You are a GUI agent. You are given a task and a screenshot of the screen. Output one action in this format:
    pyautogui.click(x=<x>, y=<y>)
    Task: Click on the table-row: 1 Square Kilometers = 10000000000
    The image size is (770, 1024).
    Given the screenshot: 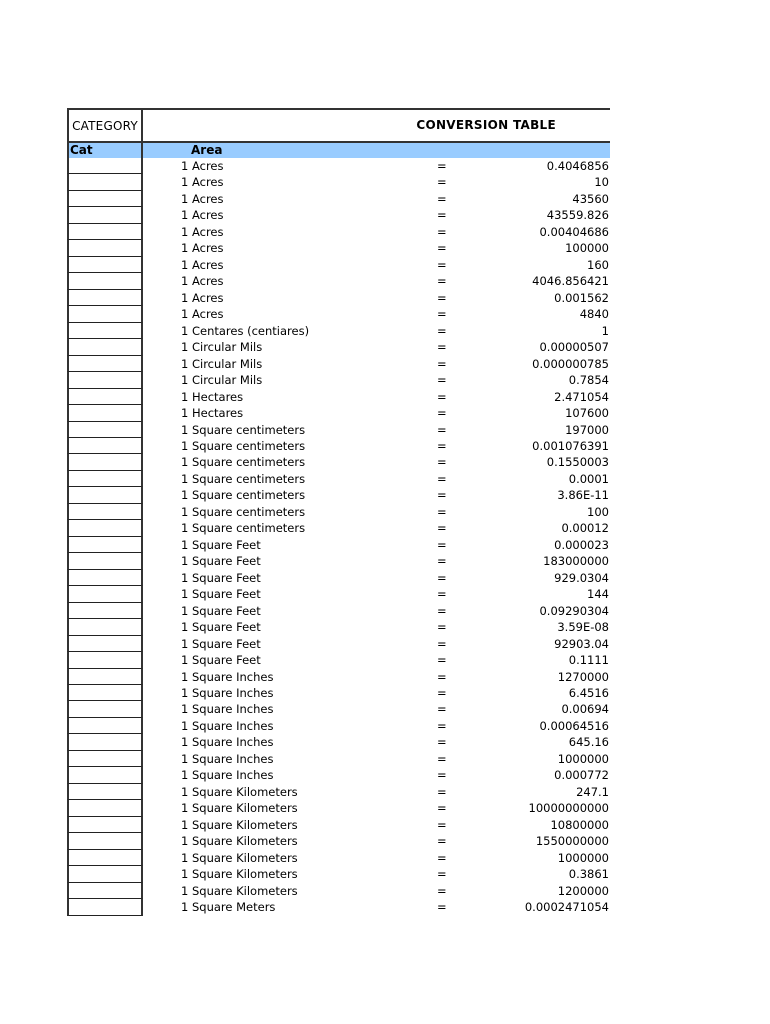 What is the action you would take?
    pyautogui.click(x=338, y=808)
    